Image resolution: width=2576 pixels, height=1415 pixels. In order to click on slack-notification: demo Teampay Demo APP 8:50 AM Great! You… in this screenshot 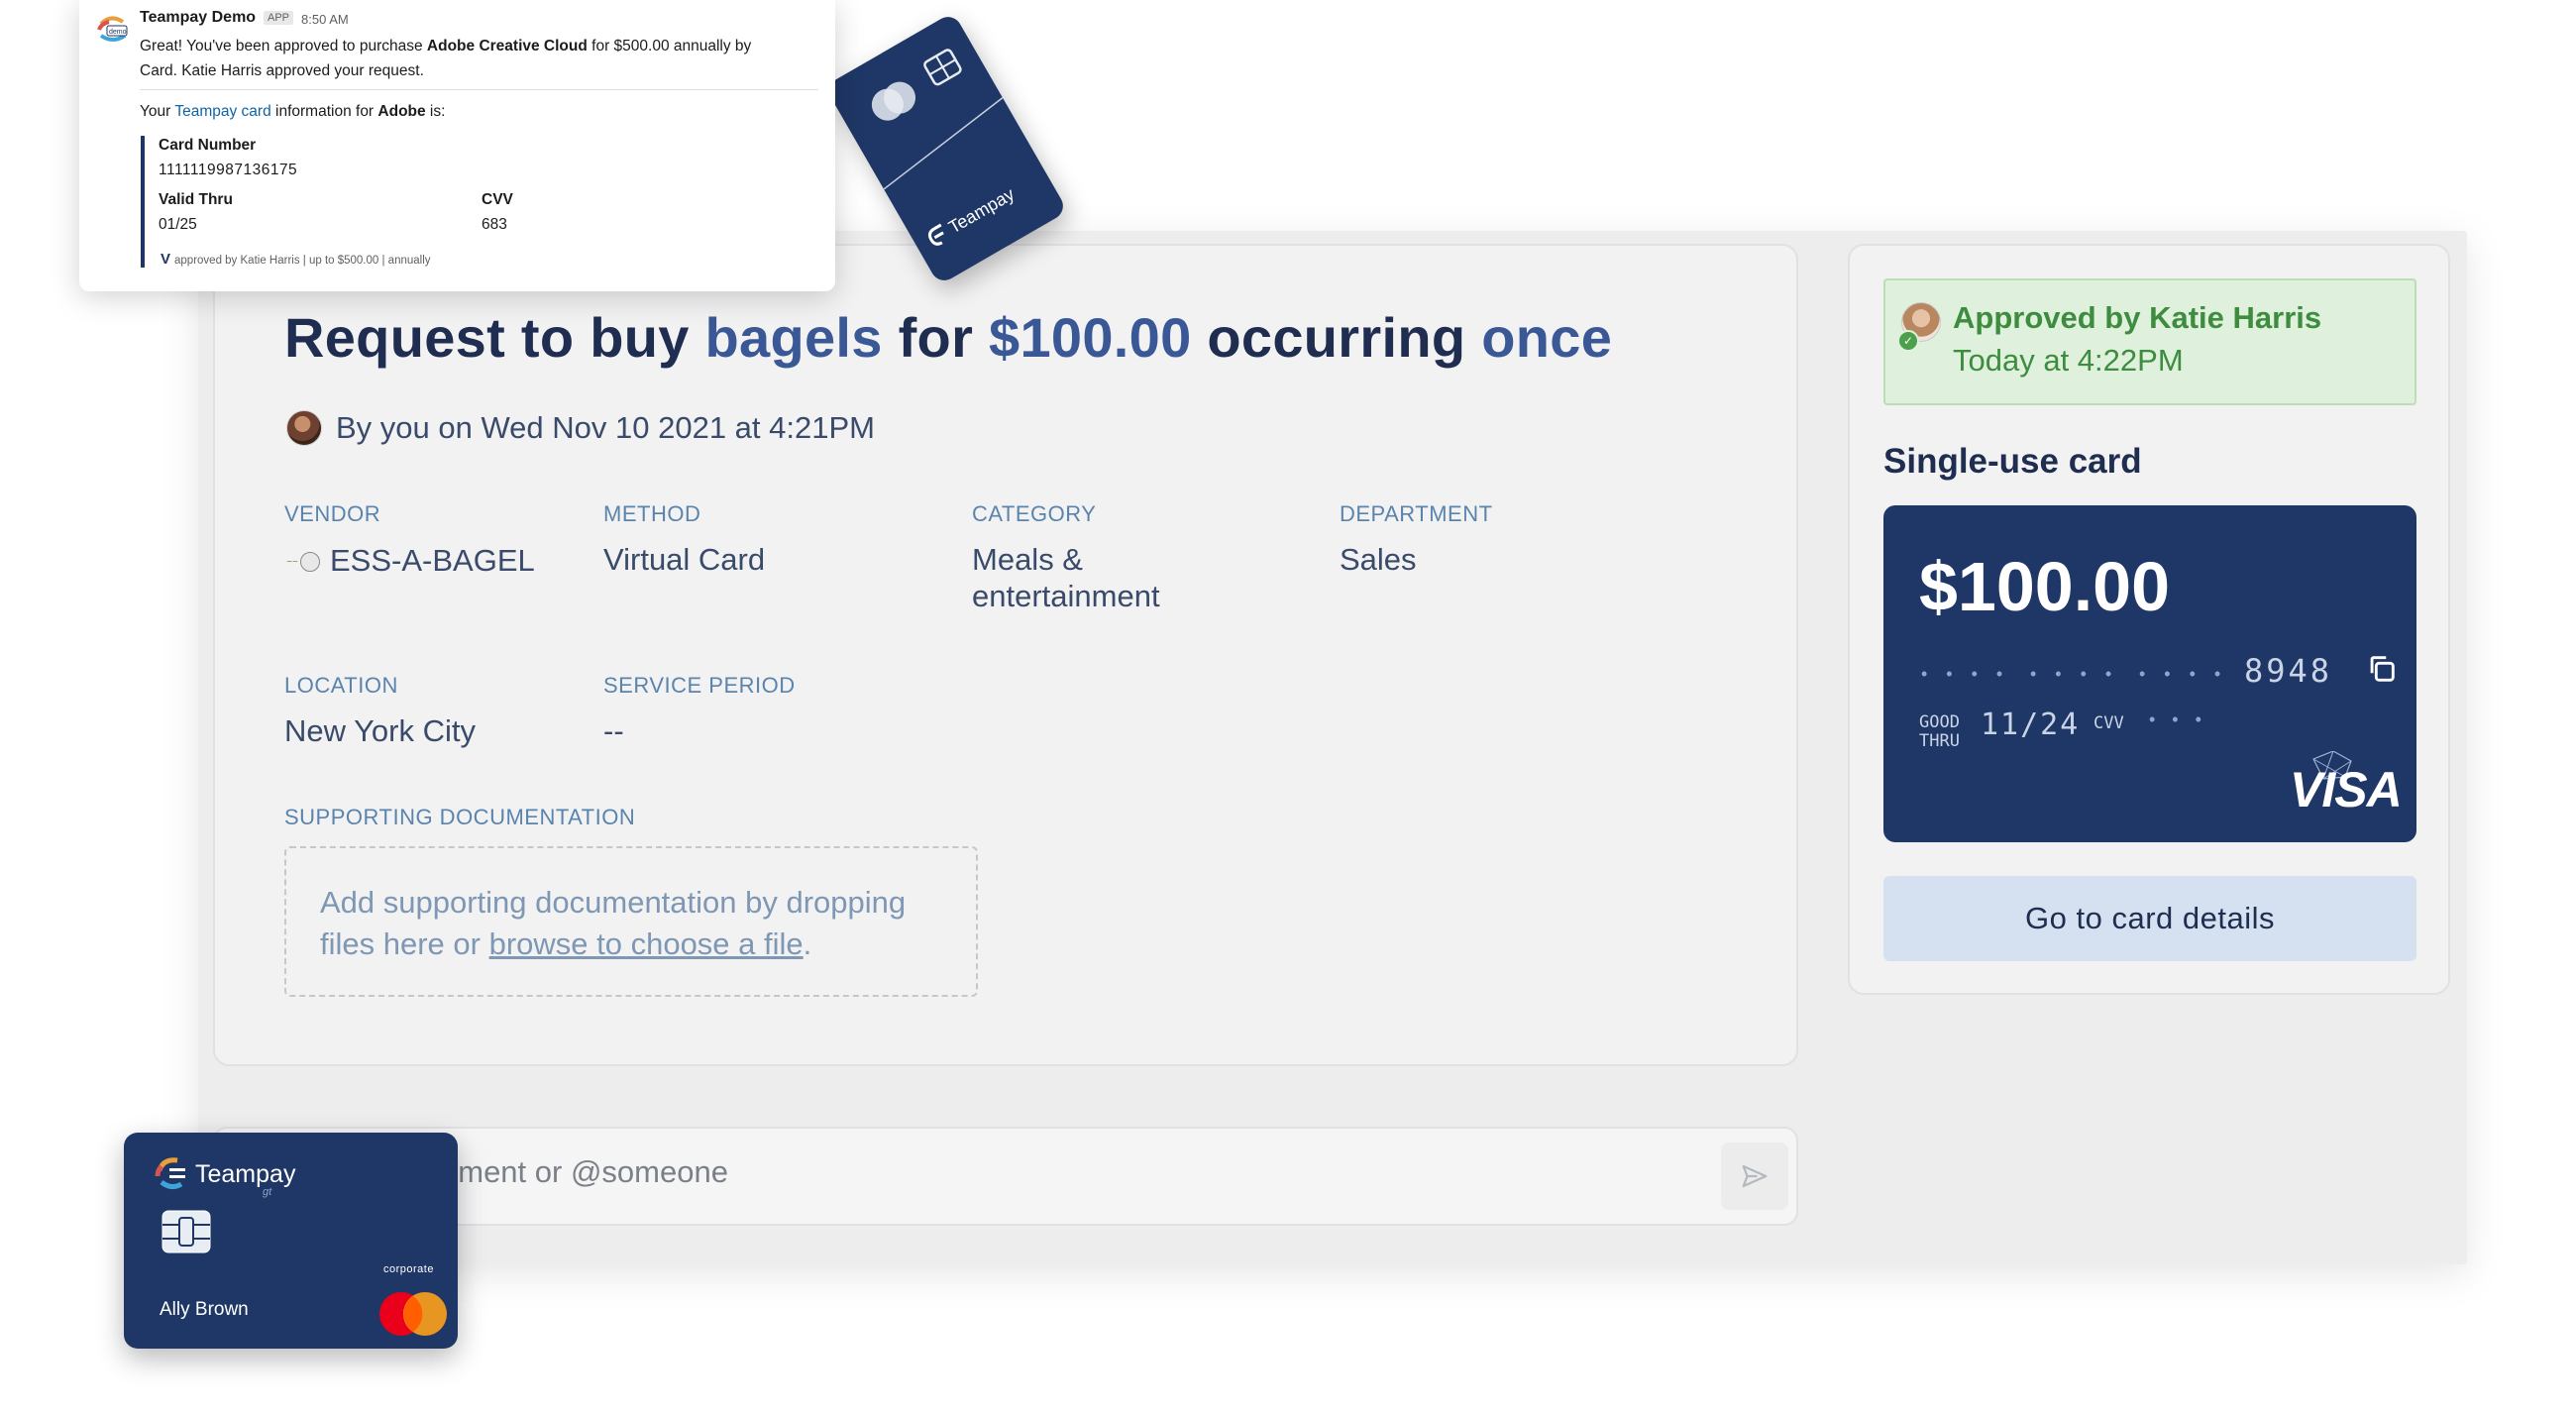, I will do `click(457, 145)`.